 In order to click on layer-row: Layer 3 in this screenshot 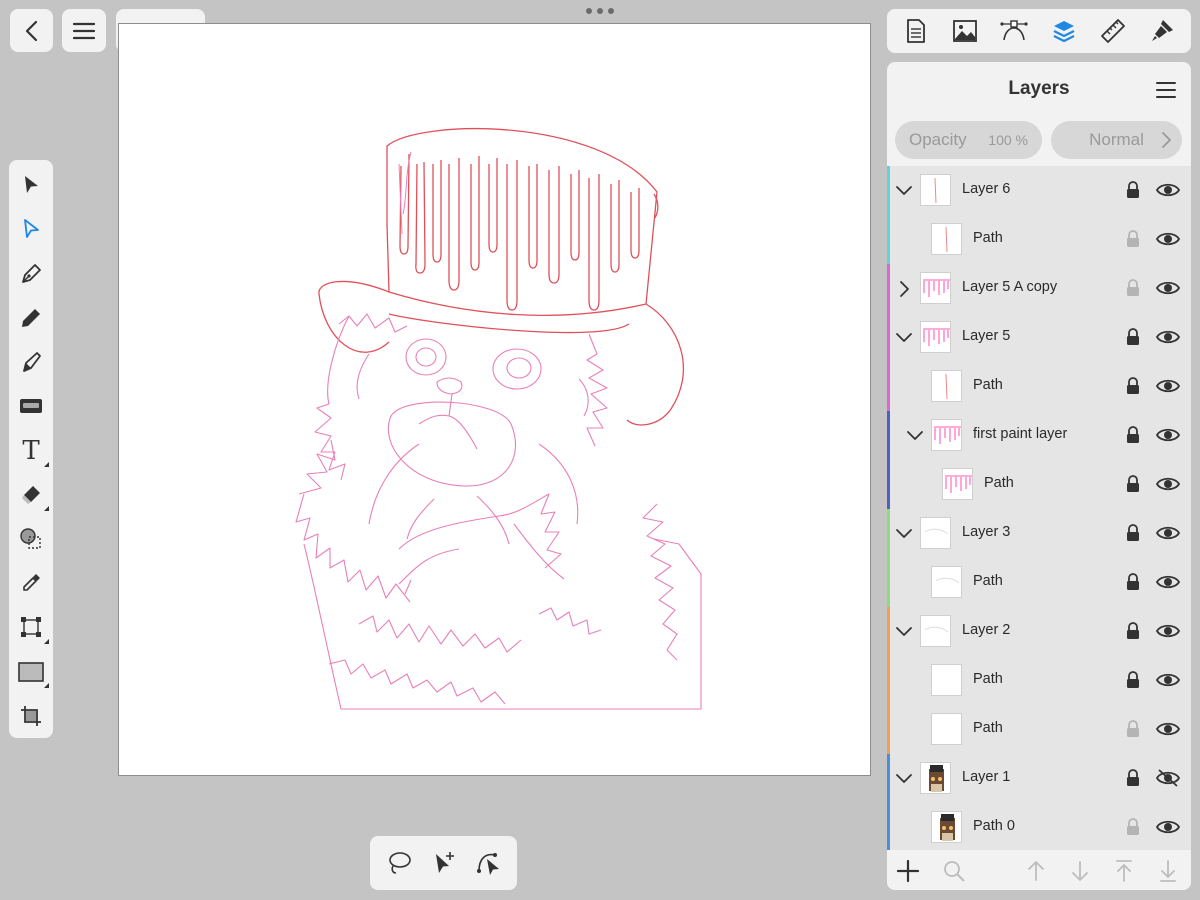, I will do `click(1039, 533)`.